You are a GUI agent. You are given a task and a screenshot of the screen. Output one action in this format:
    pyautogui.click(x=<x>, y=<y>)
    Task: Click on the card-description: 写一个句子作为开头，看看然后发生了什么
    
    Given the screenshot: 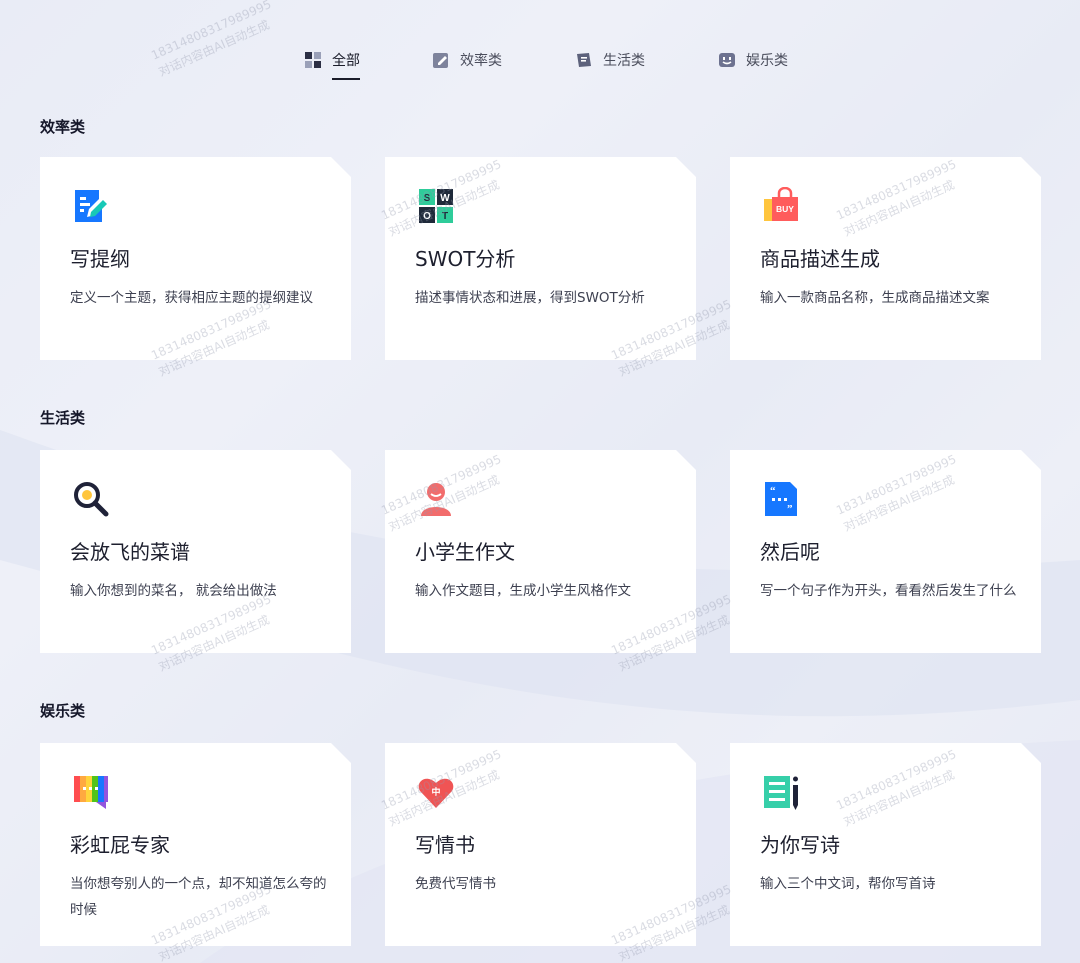 What is the action you would take?
    pyautogui.click(x=888, y=591)
    